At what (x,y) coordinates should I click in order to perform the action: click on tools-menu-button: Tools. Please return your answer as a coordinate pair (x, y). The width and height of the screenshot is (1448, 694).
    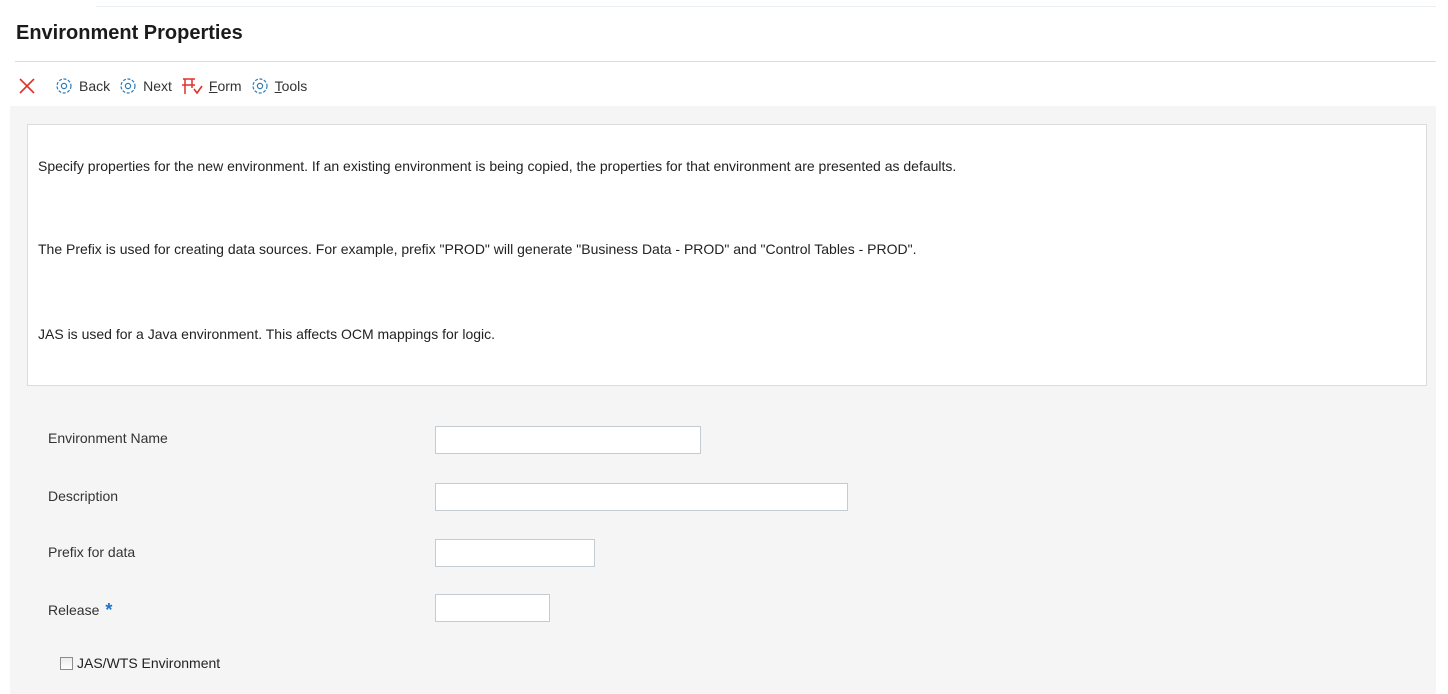
    Looking at the image, I should click on (279, 86).